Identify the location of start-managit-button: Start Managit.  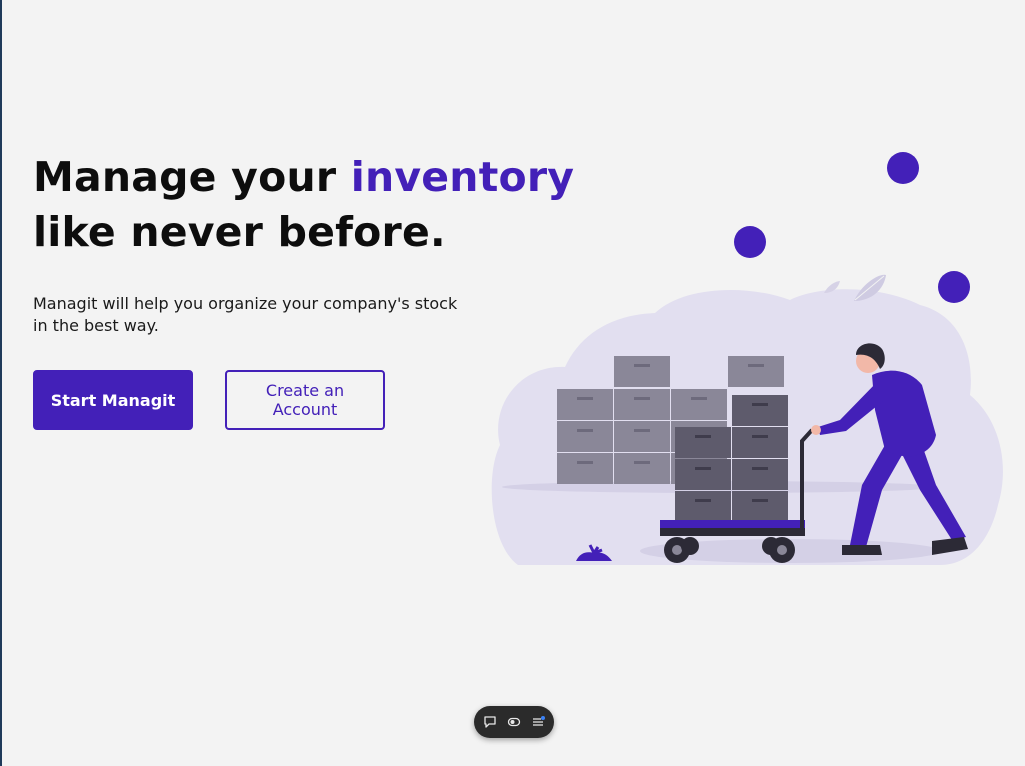
(113, 400).